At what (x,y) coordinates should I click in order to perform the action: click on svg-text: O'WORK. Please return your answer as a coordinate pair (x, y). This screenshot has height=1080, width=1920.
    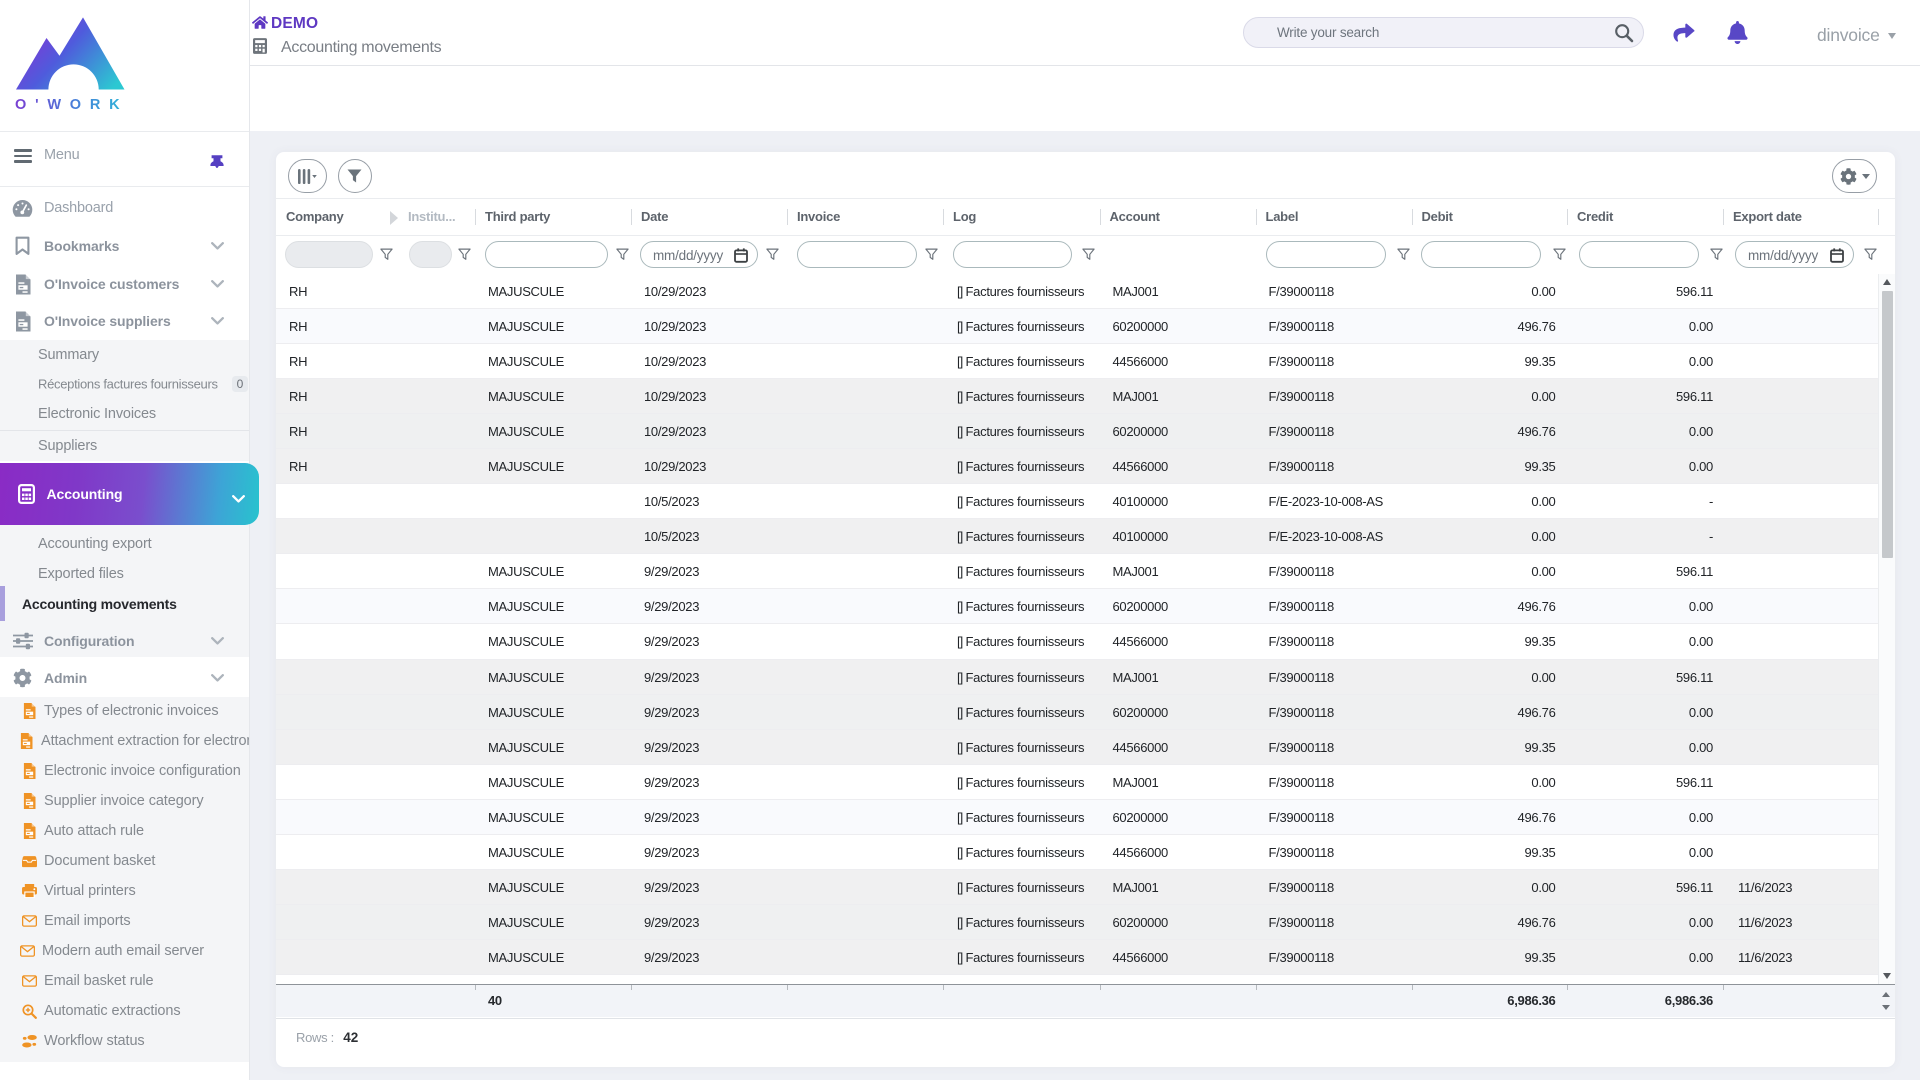
    Looking at the image, I should click on (71, 105).